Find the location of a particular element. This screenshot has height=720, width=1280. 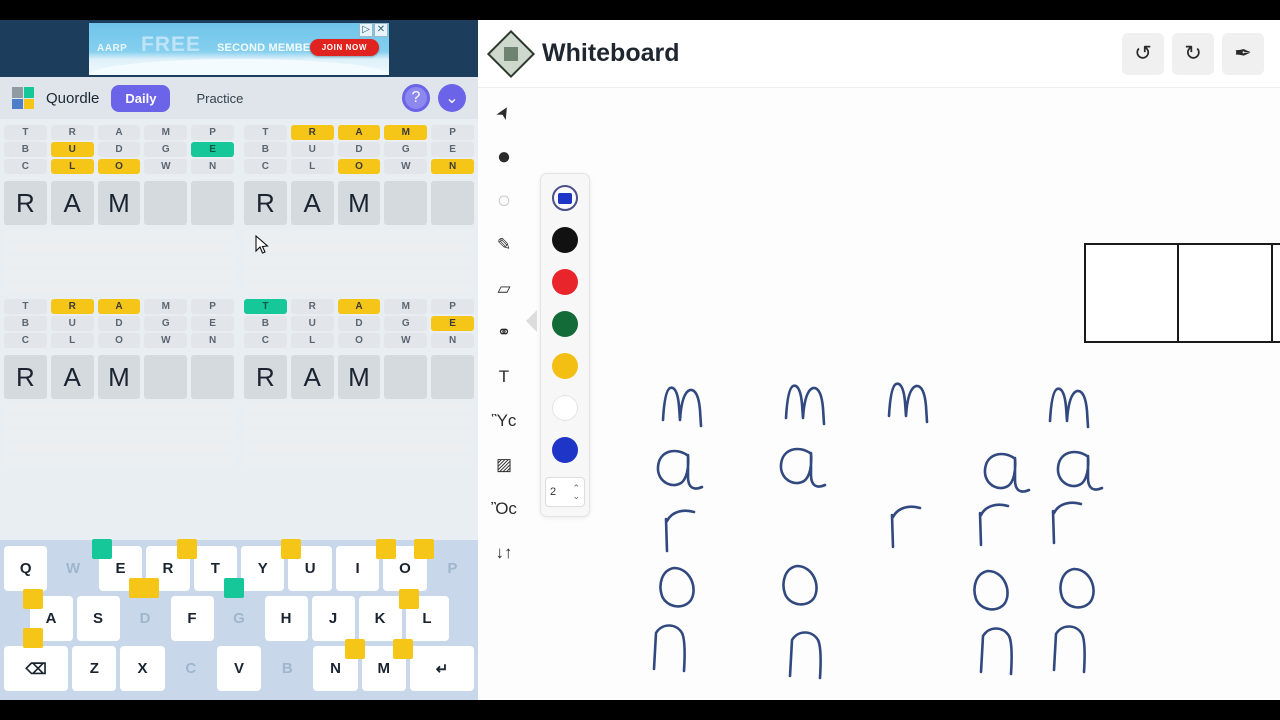

letter-tile: G is located at coordinates (166, 323).